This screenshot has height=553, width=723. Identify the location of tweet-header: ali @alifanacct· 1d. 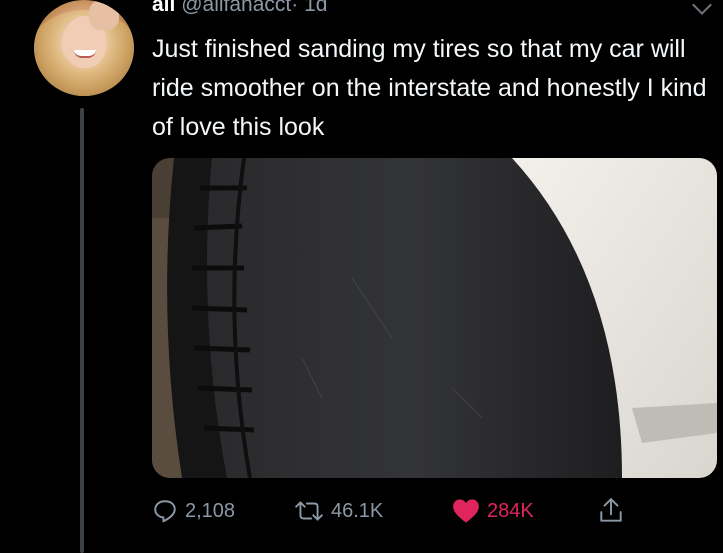
(239, 9).